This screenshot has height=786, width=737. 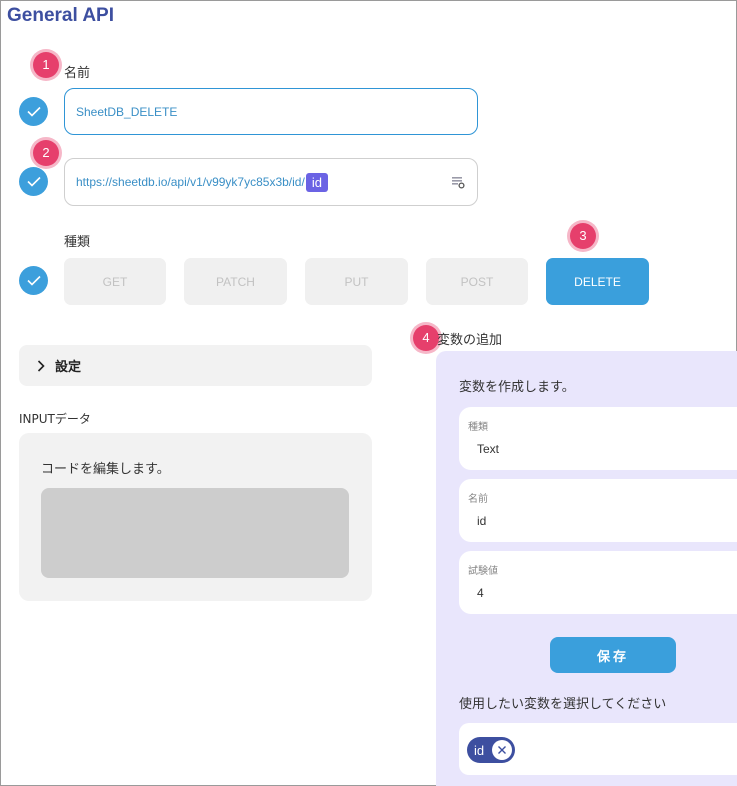 What do you see at coordinates (563, 704) in the screenshot?
I see `select-variable-prompt: 使用したい変数を選択してください` at bounding box center [563, 704].